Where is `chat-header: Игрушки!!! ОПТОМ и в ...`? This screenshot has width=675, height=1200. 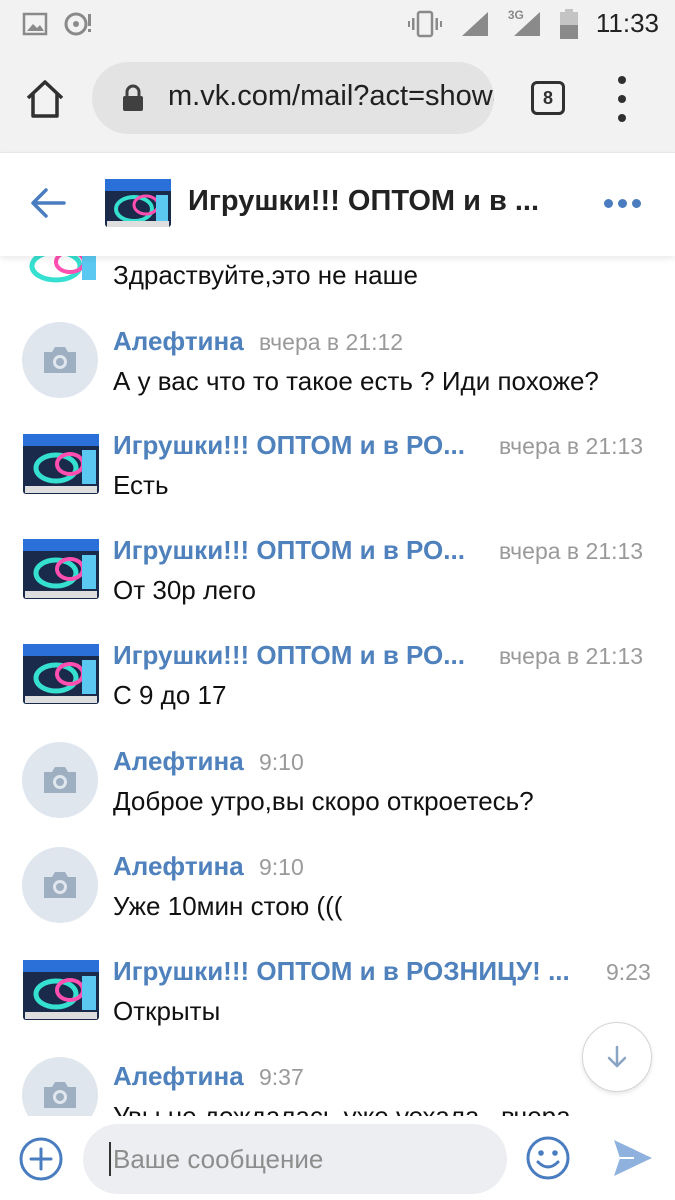
chat-header: Игрушки!!! ОПТОМ и в ... is located at coordinates (337, 204).